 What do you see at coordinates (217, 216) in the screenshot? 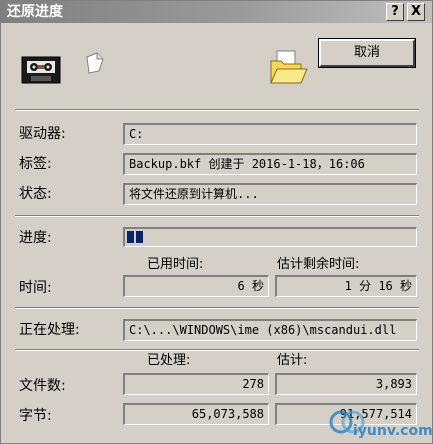
I see `divider-middle` at bounding box center [217, 216].